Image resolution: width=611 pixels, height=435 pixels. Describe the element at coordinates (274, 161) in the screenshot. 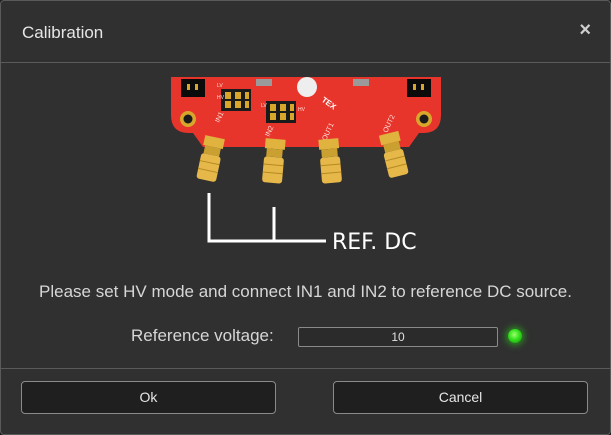

I see `sma-connector-in2` at that location.